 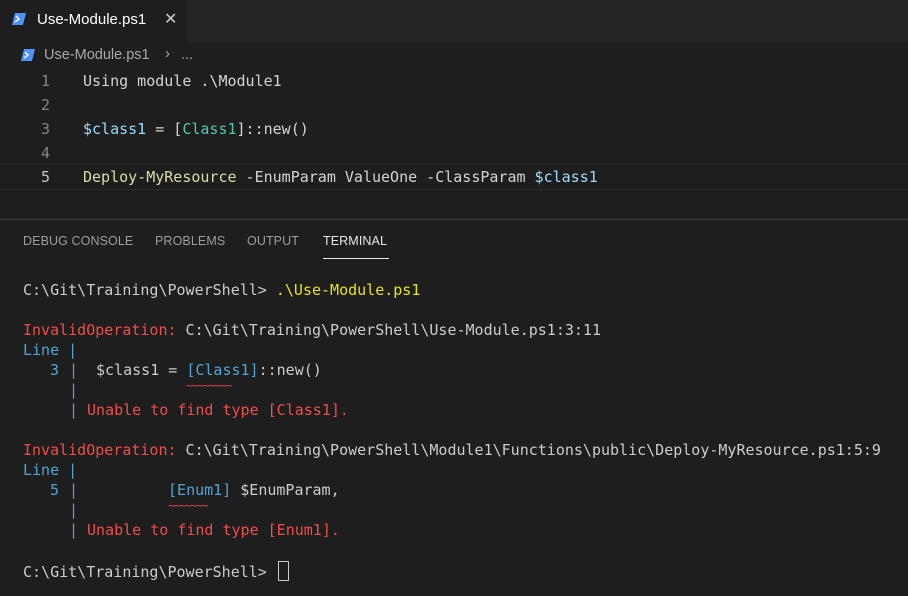 What do you see at coordinates (454, 130) in the screenshot?
I see `code-line: 3 $class1 = [Class1]::new()` at bounding box center [454, 130].